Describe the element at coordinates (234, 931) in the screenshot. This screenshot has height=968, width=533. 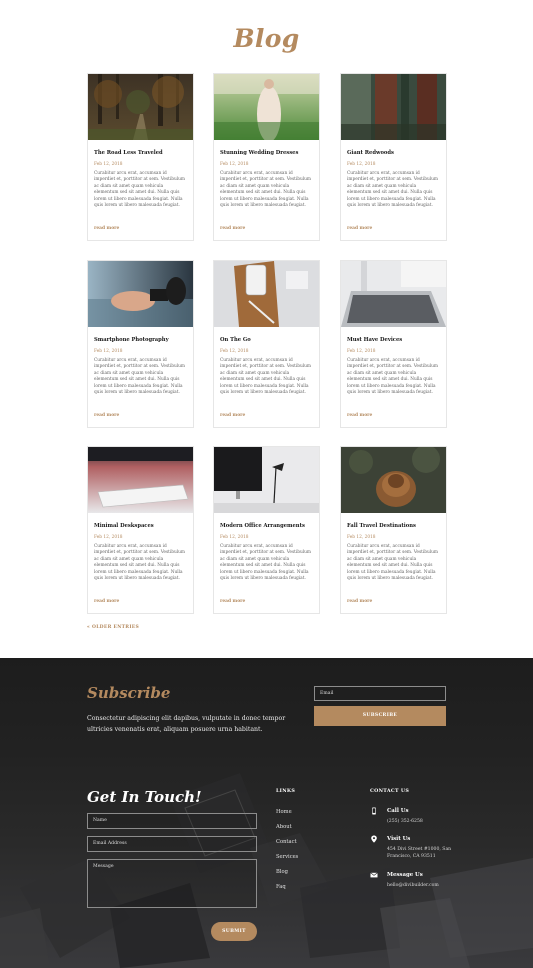
I see `submit-button: SUBMIT` at that location.